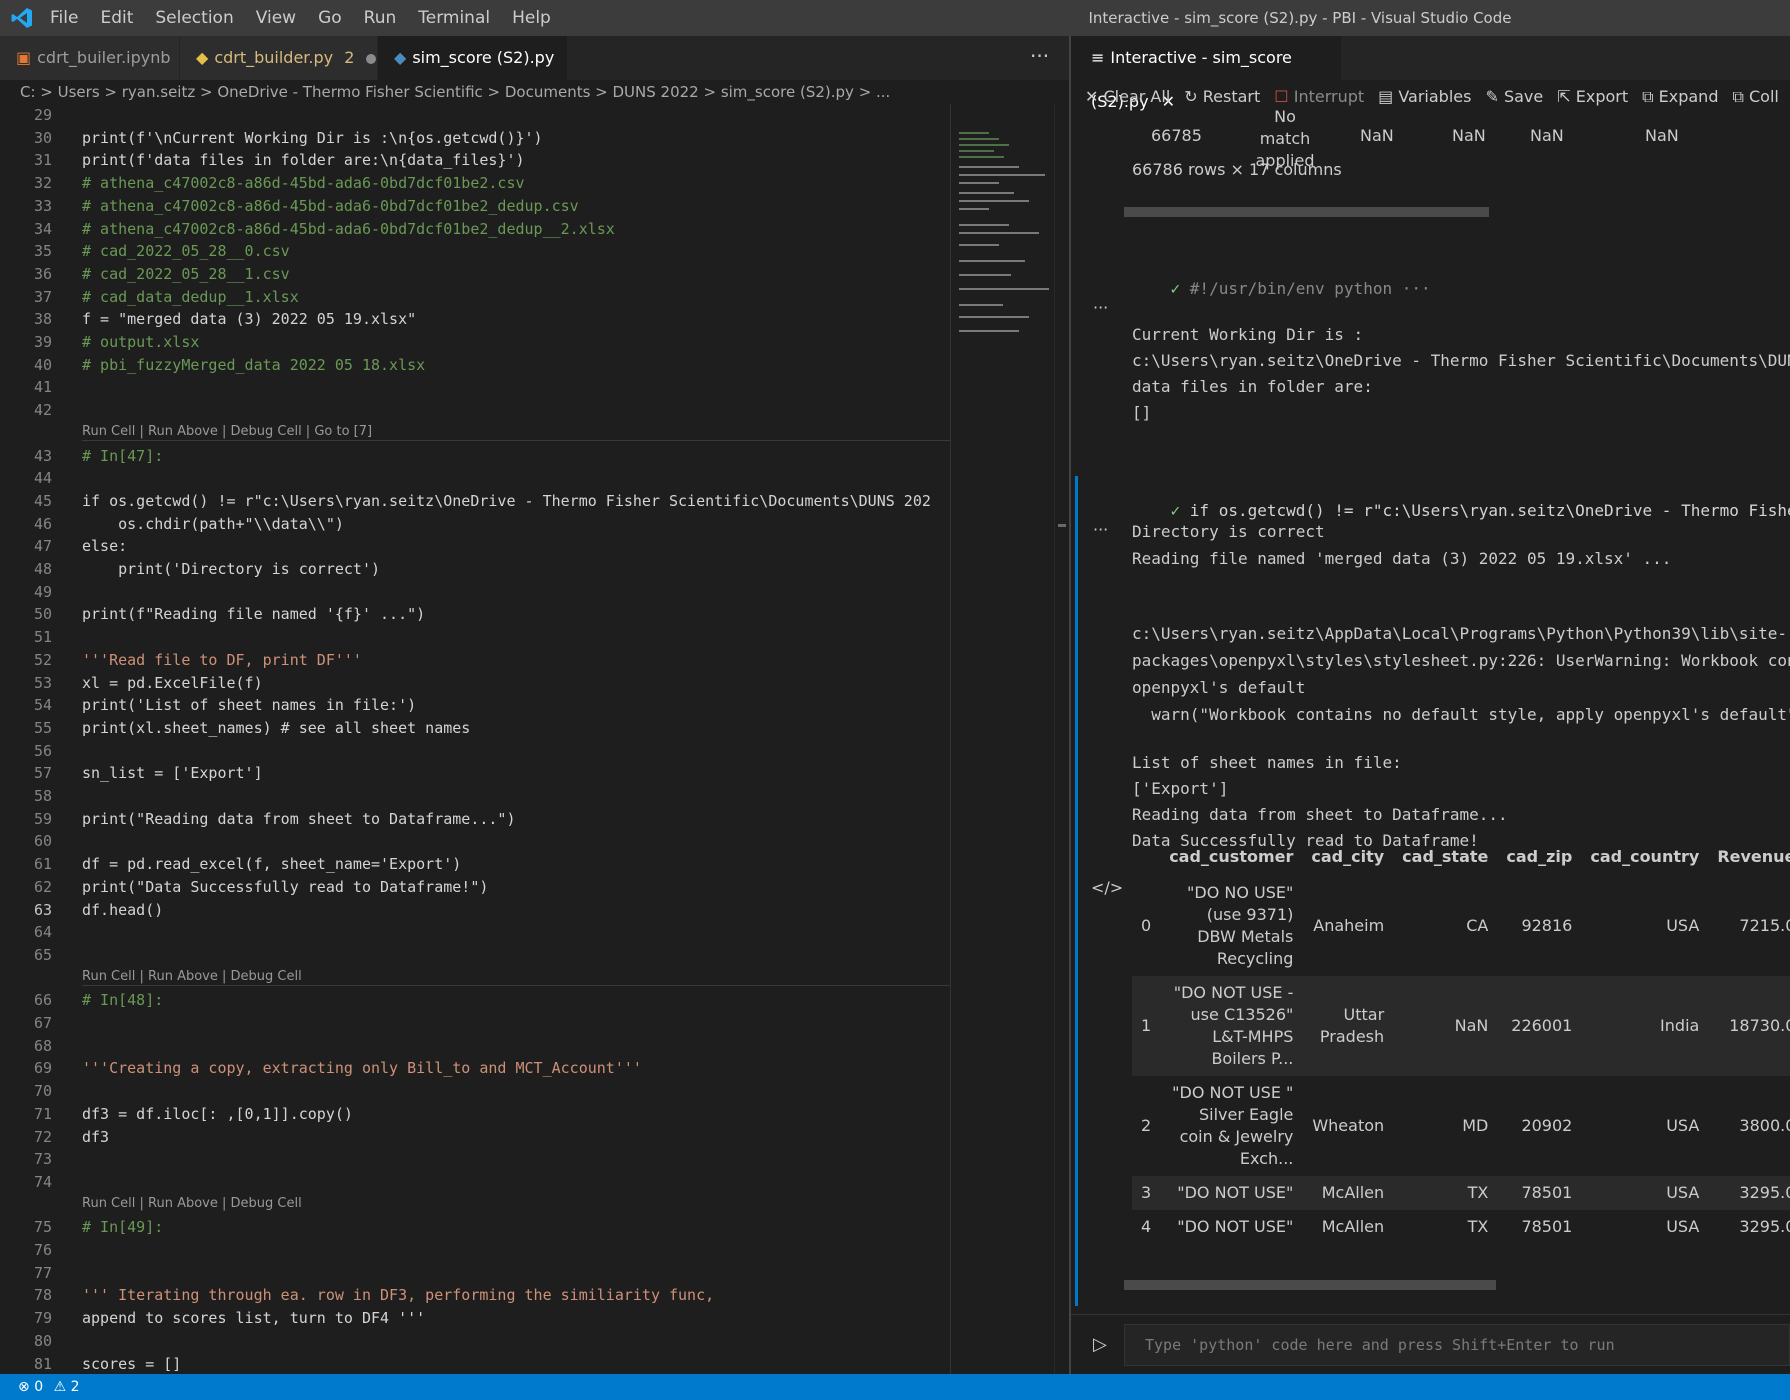  I want to click on code-line: append to scores list, turn to DF4 ''', so click(253, 1318).